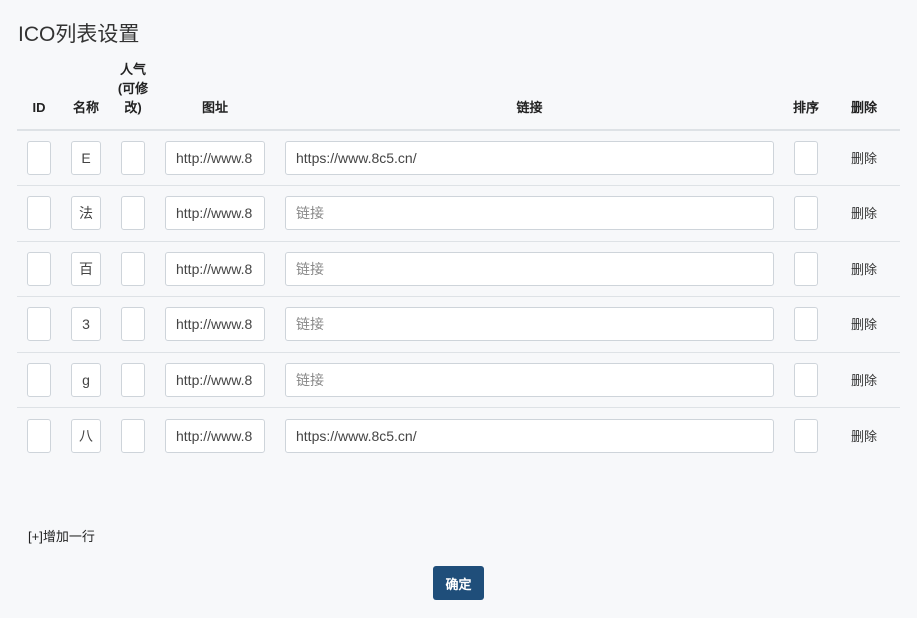 The image size is (917, 618). Describe the element at coordinates (133, 95) in the screenshot. I see `column-header-popularity: 人气(可修改)` at that location.